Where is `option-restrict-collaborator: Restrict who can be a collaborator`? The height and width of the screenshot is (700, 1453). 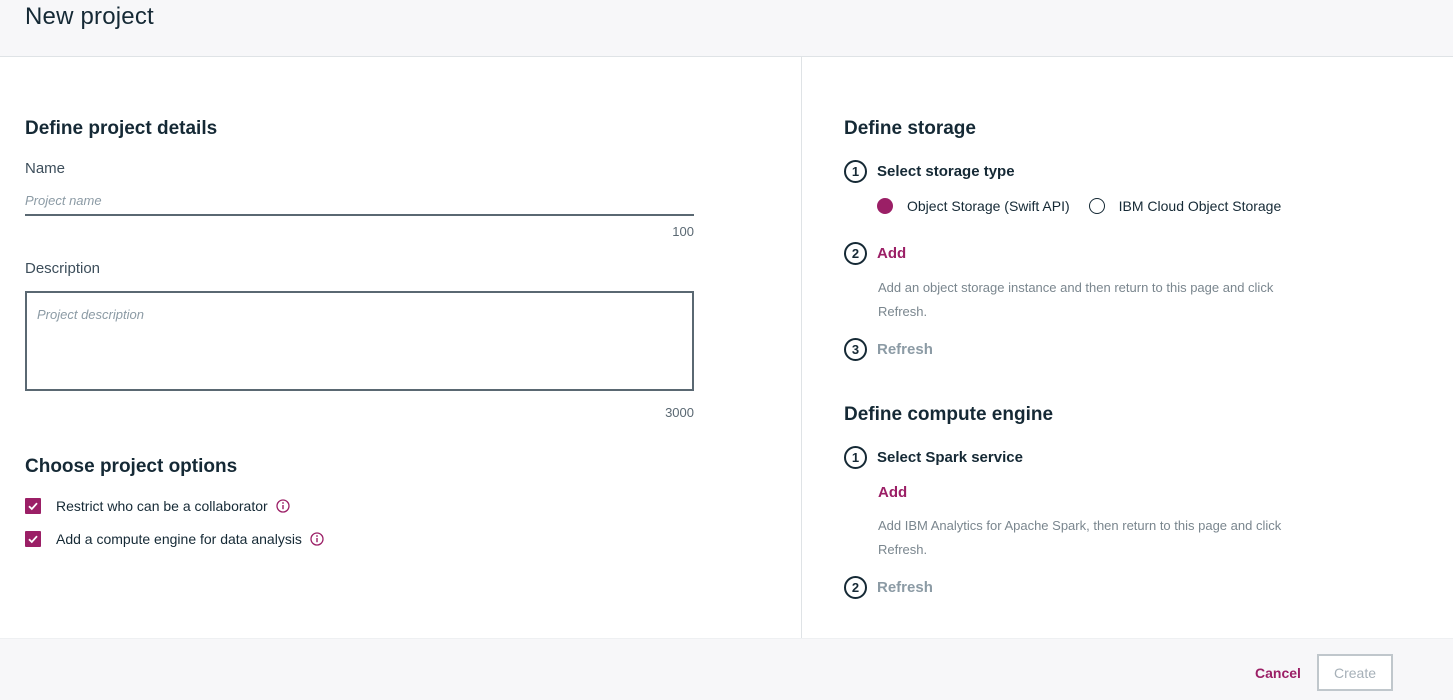 option-restrict-collaborator: Restrict who can be a collaborator is located at coordinates (157, 506).